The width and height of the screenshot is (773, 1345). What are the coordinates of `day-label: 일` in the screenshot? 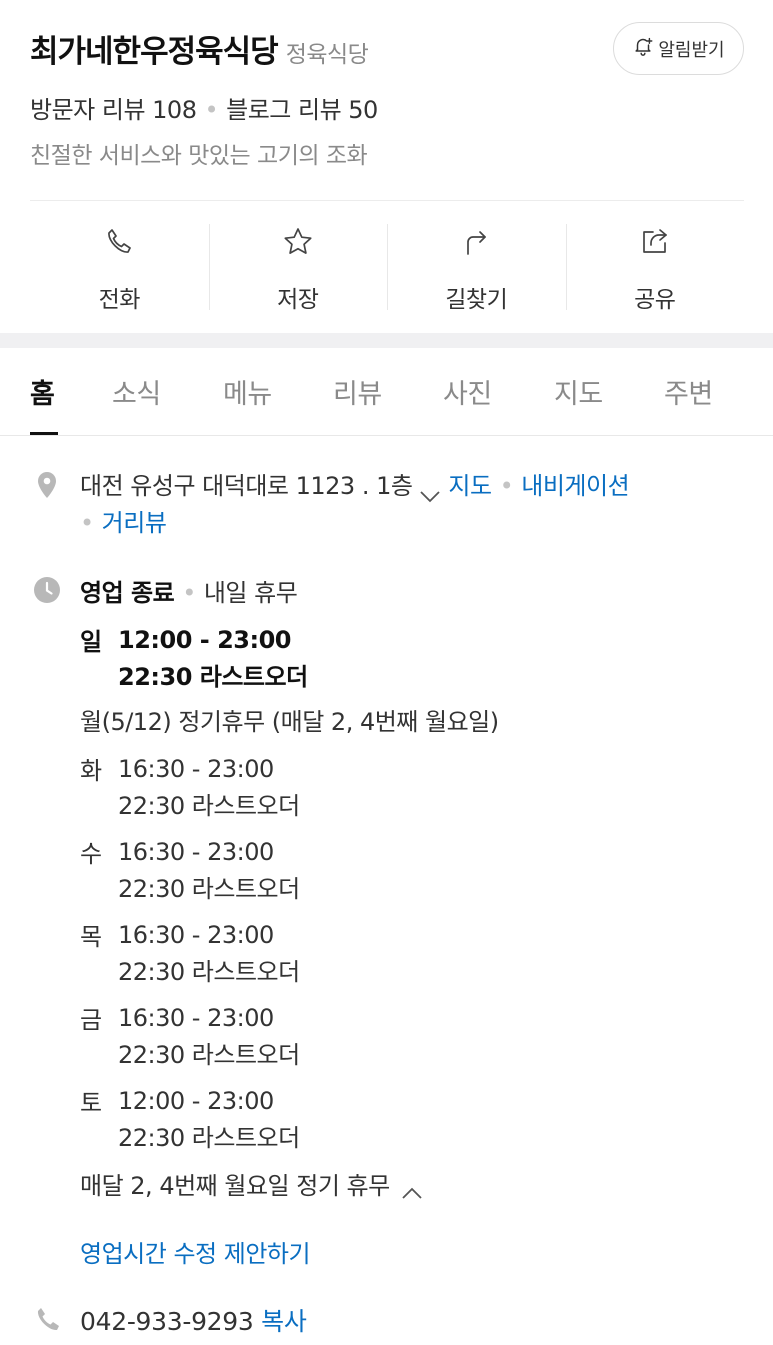 It's located at (91, 642).